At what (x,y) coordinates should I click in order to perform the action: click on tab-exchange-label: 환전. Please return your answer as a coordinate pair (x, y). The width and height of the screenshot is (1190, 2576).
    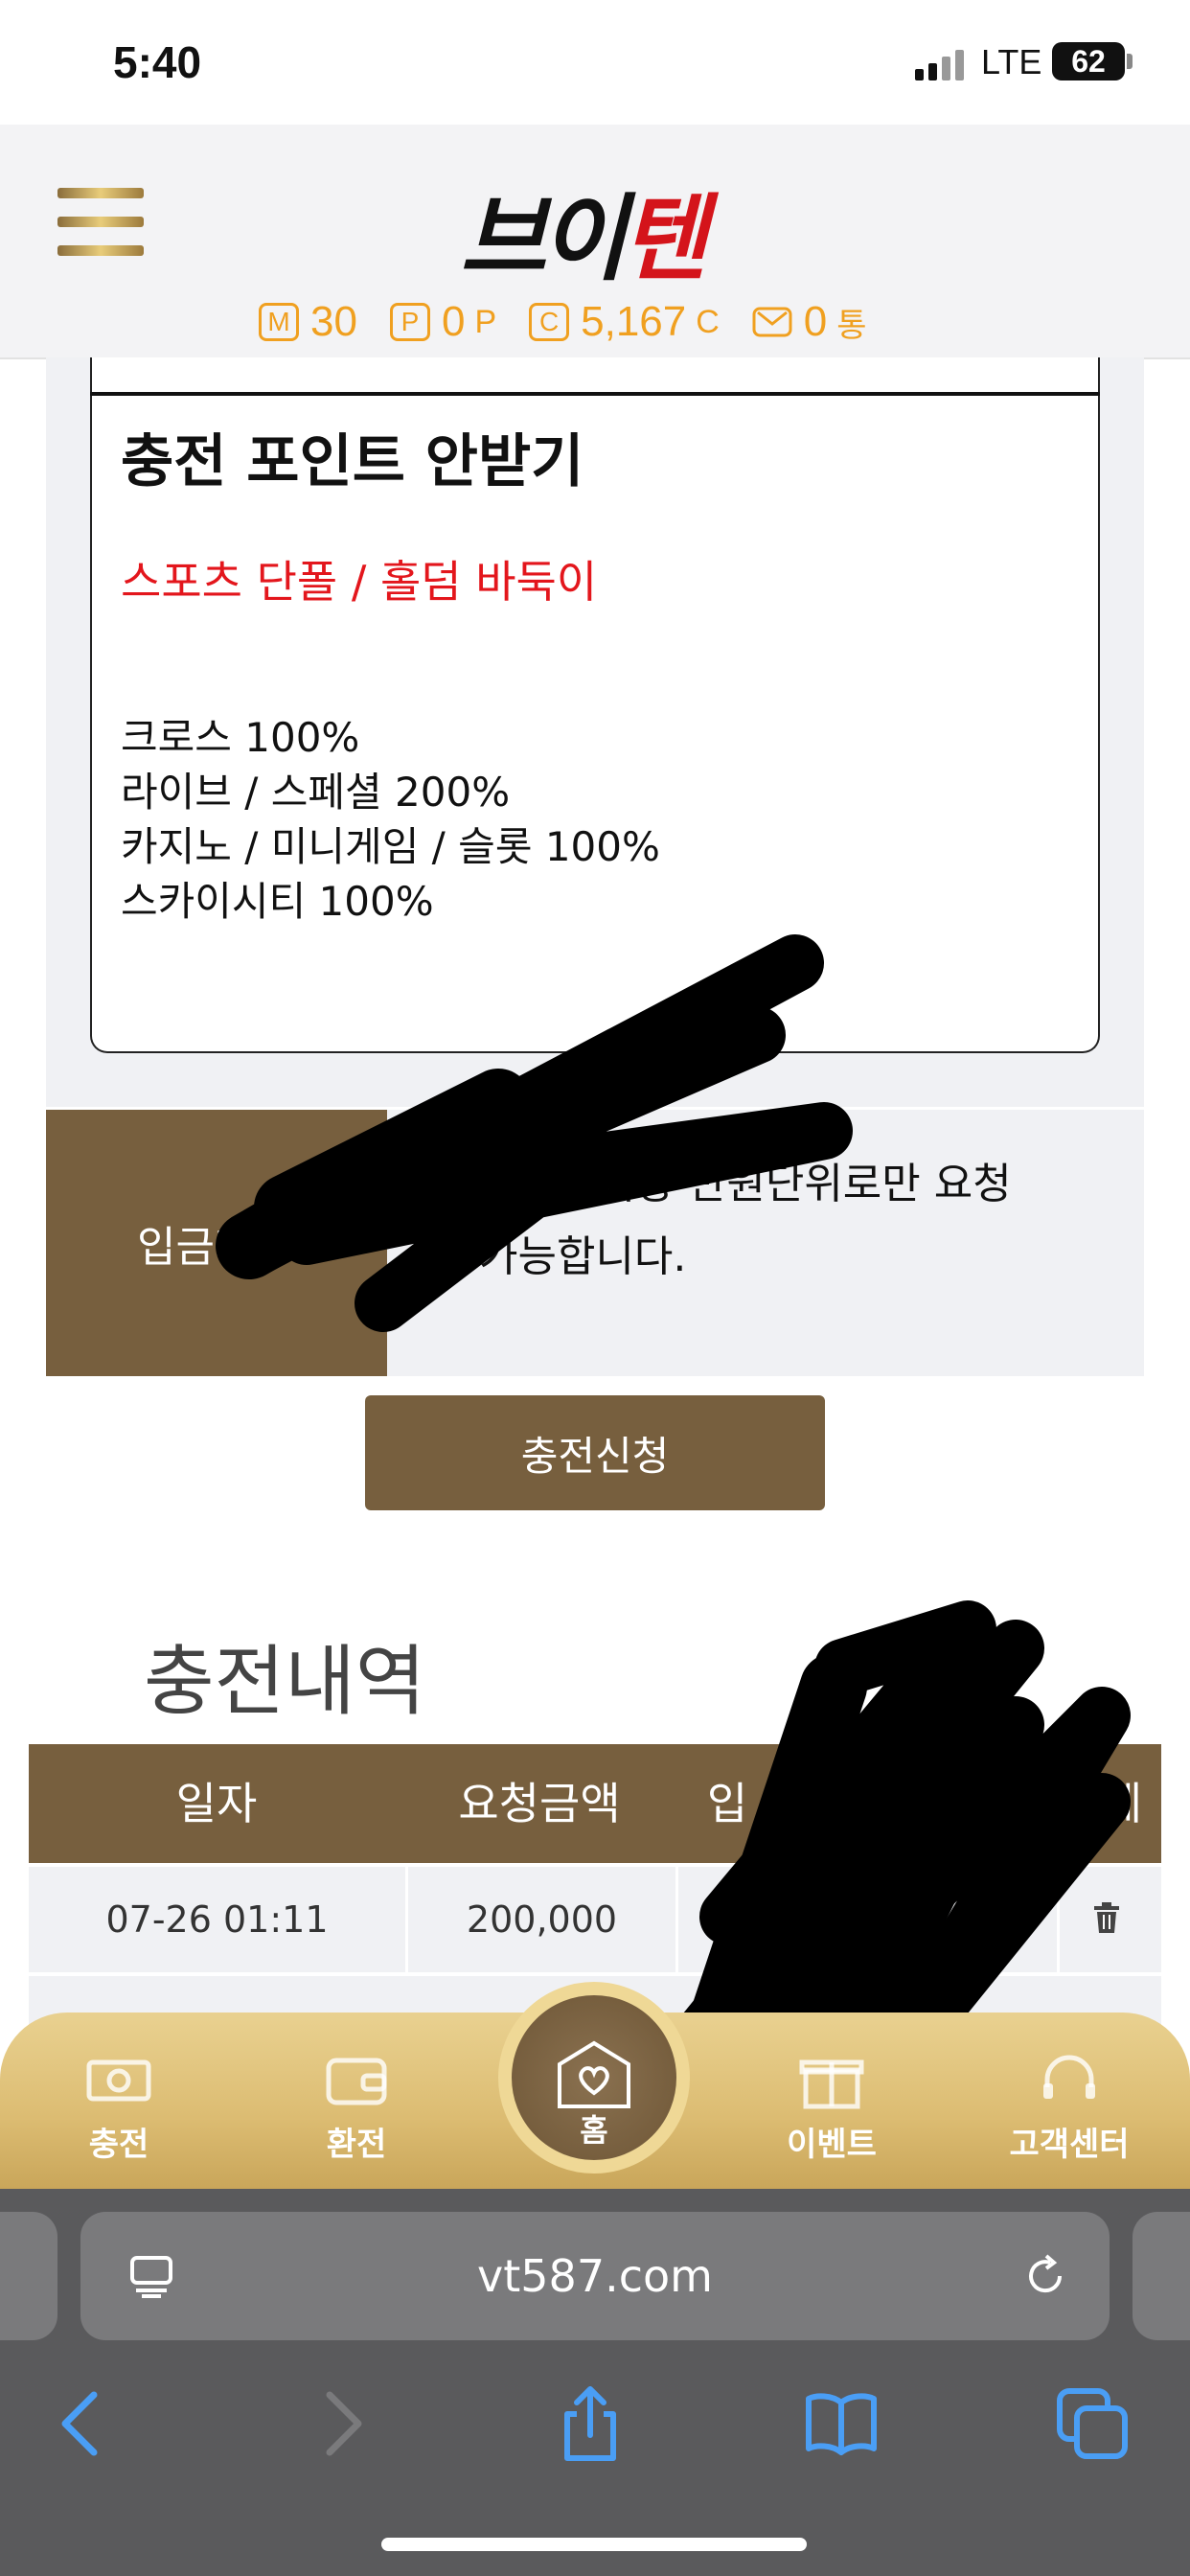
    Looking at the image, I should click on (357, 2145).